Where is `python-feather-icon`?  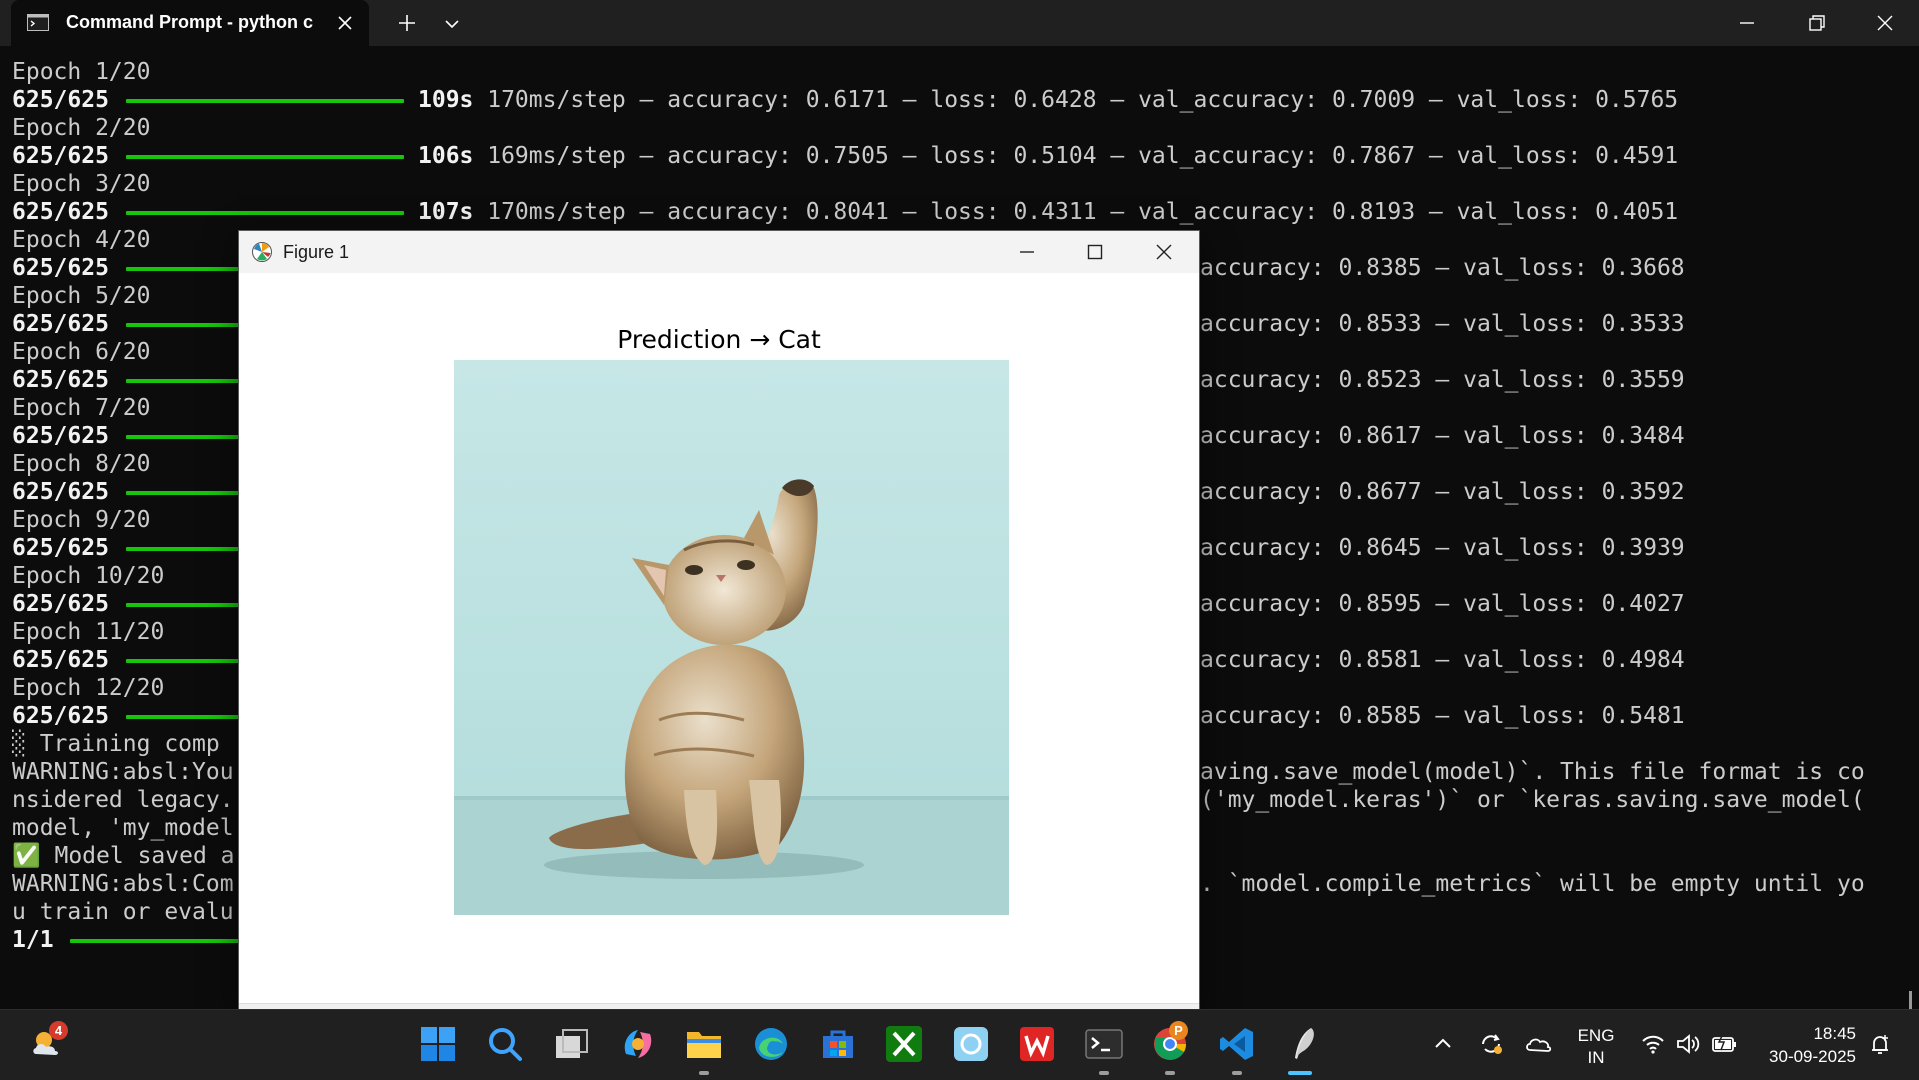
python-feather-icon is located at coordinates (1303, 1044).